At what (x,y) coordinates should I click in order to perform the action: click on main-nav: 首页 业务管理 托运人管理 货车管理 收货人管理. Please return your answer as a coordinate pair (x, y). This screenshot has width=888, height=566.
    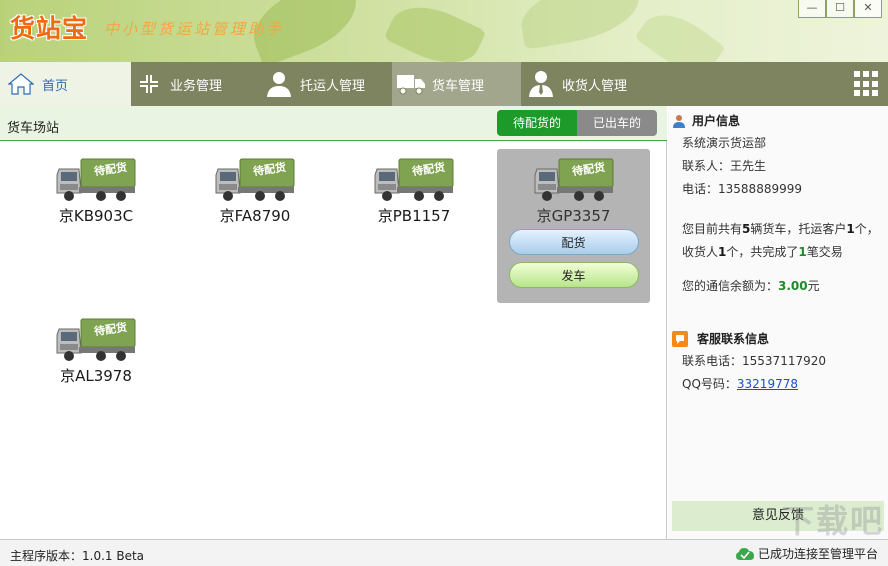
    Looking at the image, I should click on (444, 84).